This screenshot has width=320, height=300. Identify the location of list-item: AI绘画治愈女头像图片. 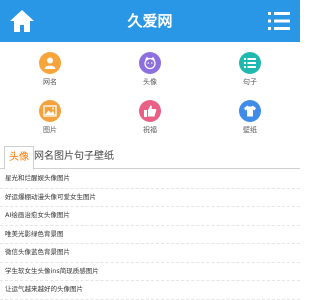
(150, 216).